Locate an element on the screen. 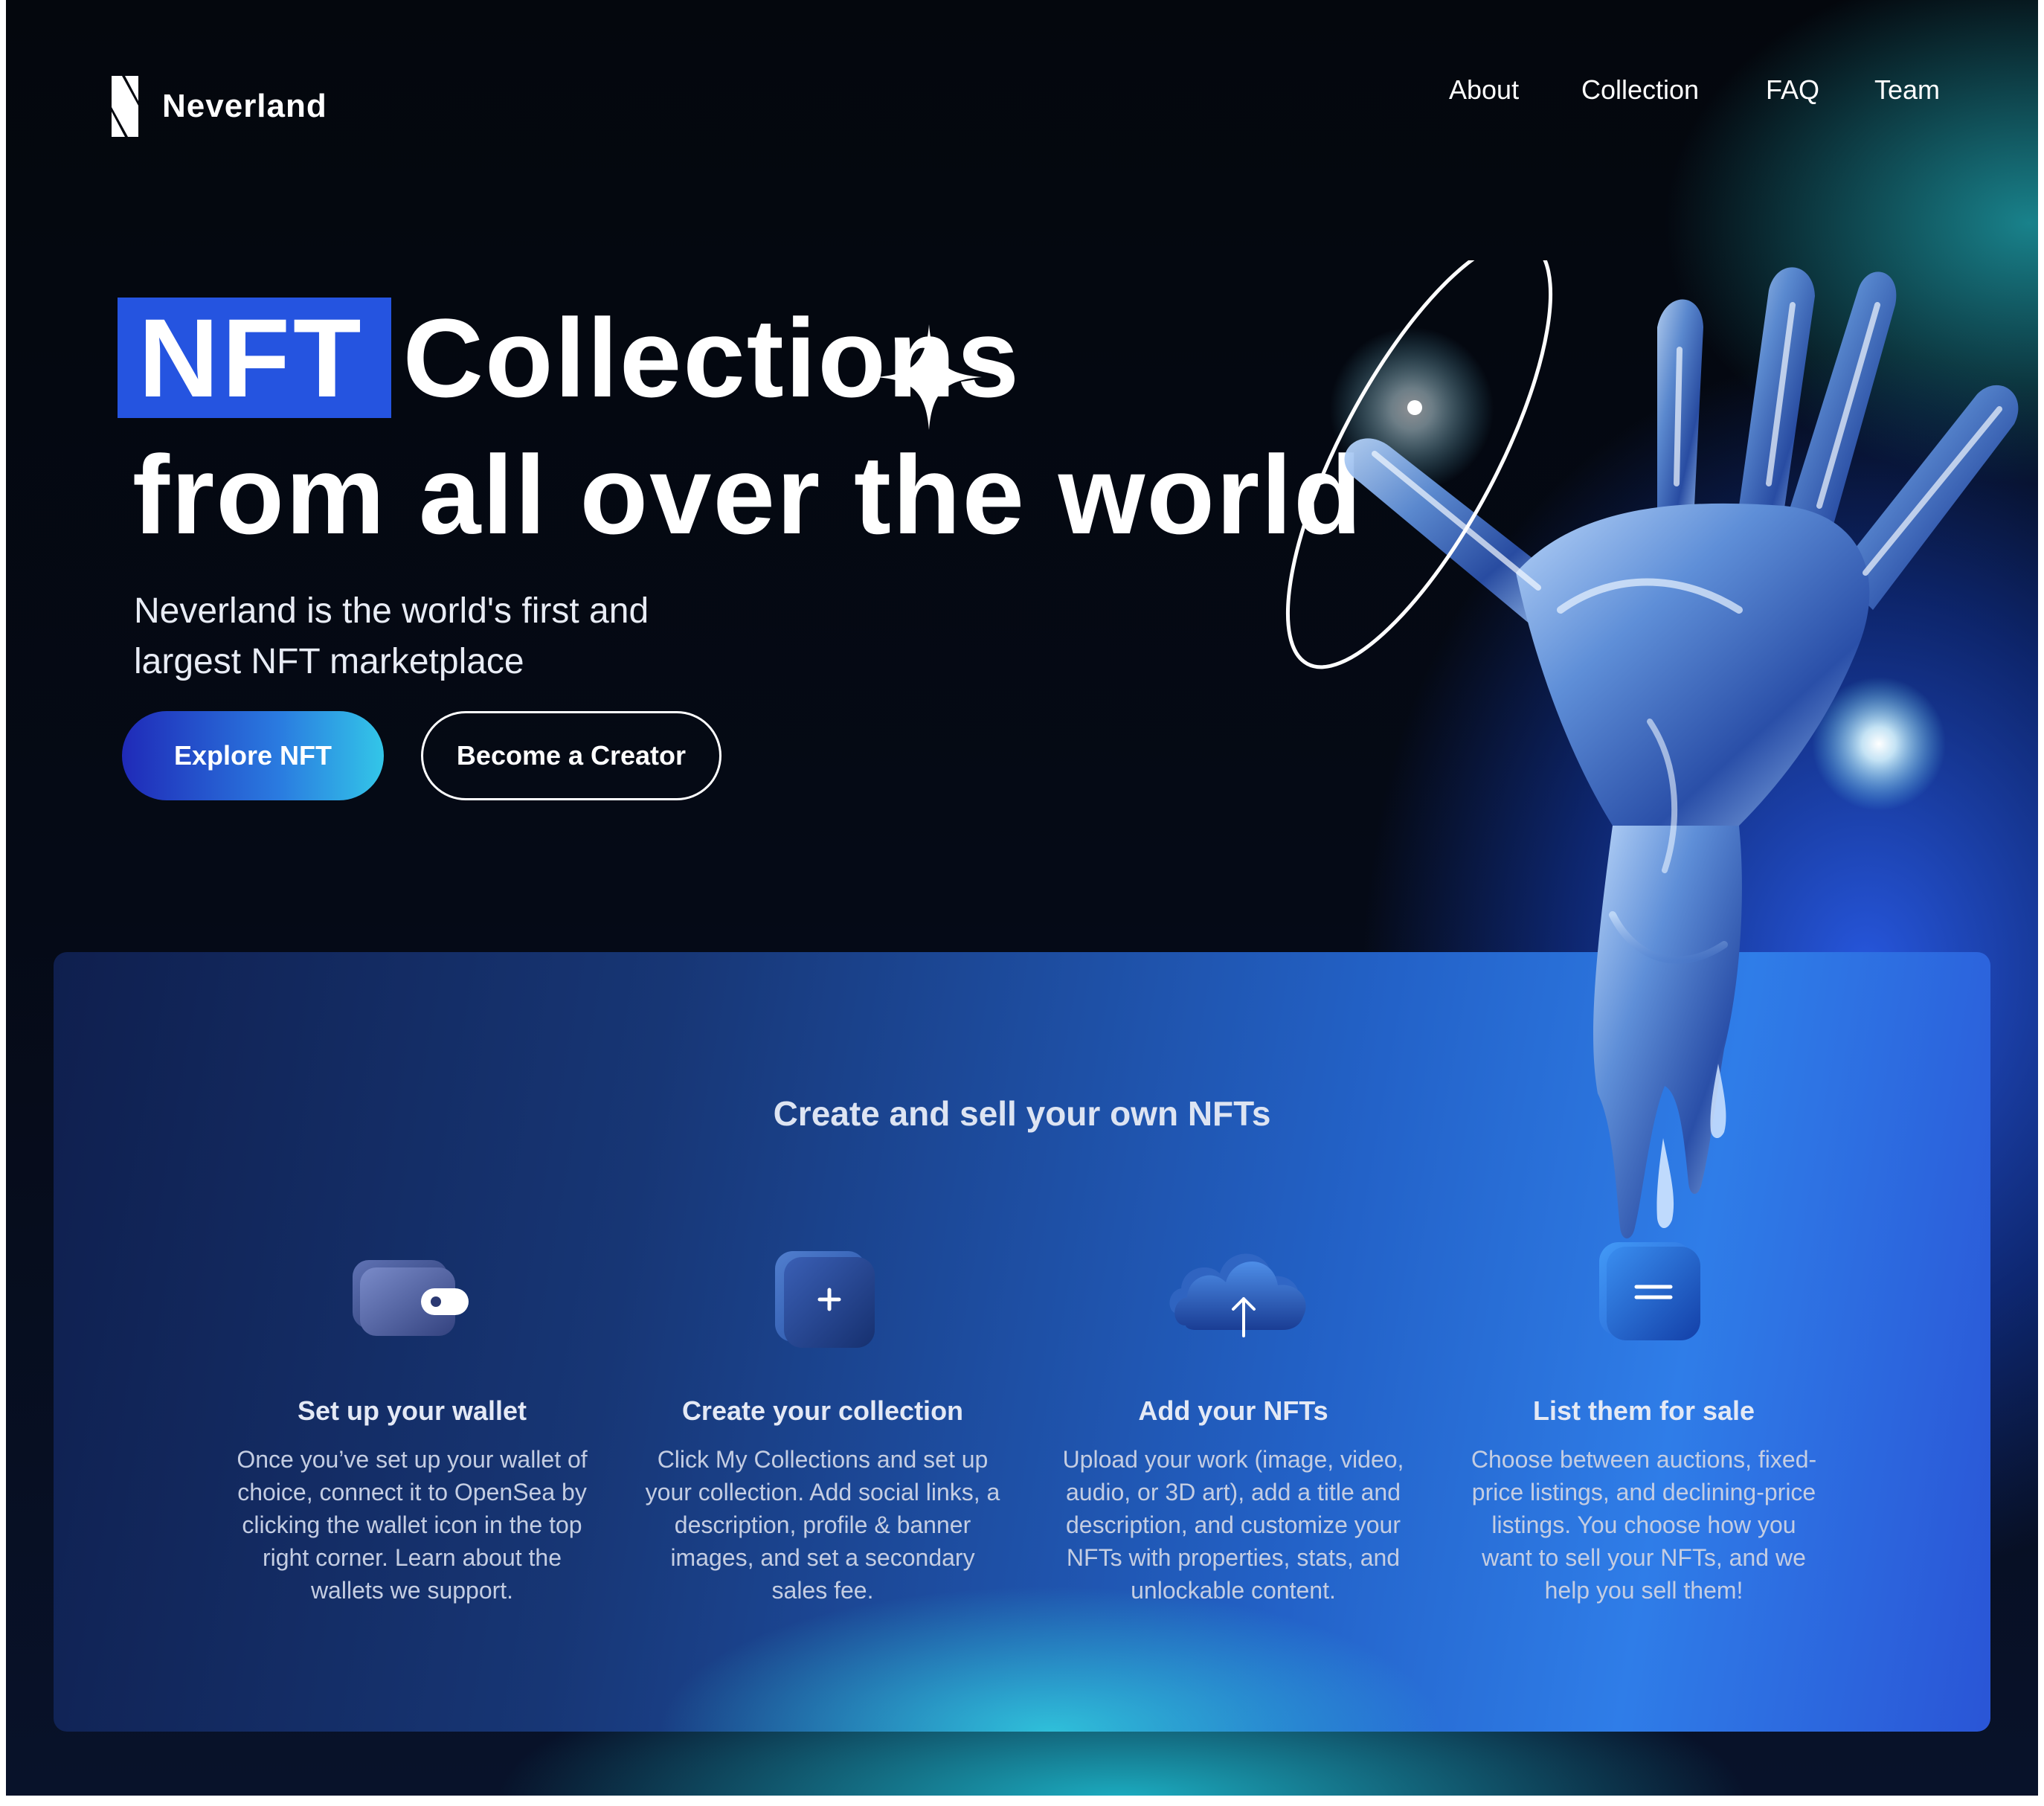 This screenshot has height=1806, width=2044. step-title: List them for sale is located at coordinates (1643, 1411).